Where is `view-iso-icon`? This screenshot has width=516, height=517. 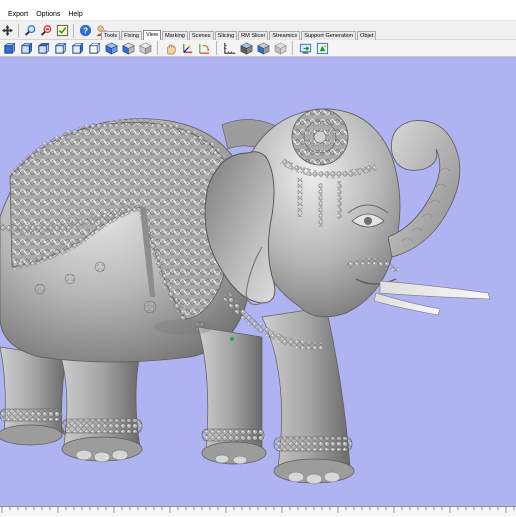 view-iso-icon is located at coordinates (111, 48).